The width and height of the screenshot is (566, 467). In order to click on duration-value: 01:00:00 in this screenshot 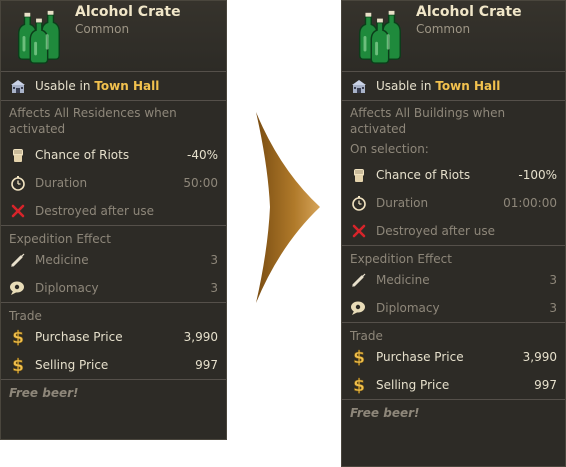, I will do `click(530, 203)`.